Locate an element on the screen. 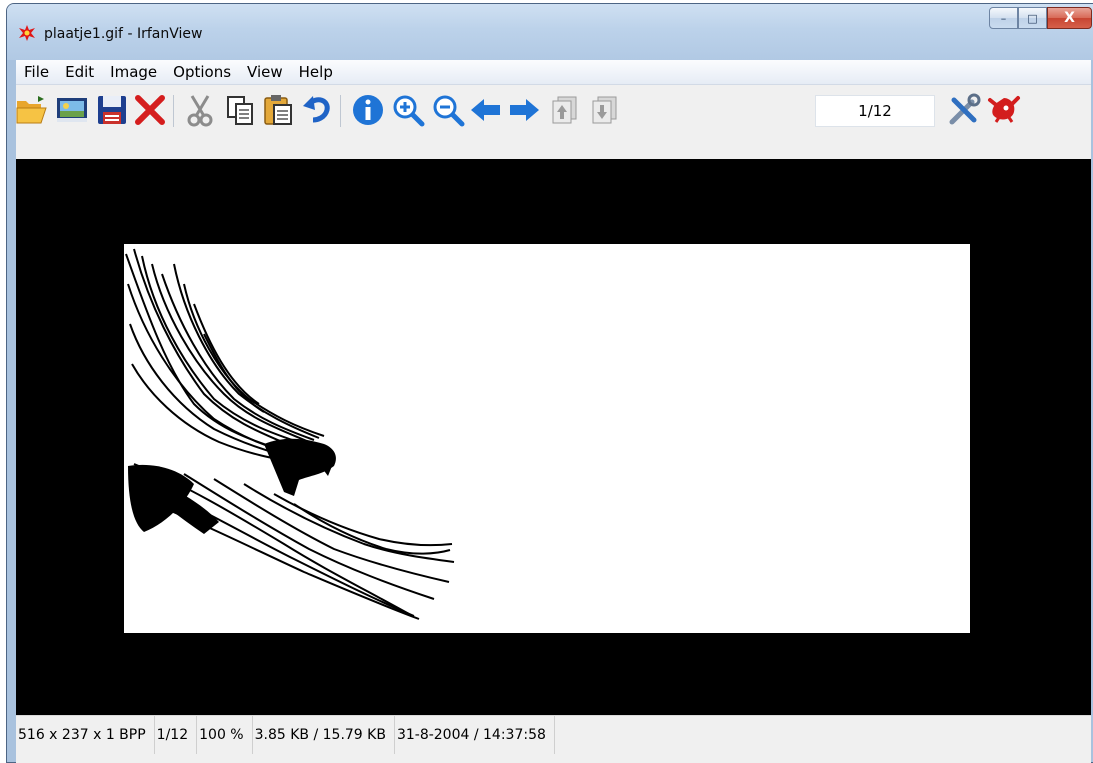  status-date: 31-8-2004 / 14:37:58 is located at coordinates (475, 735).